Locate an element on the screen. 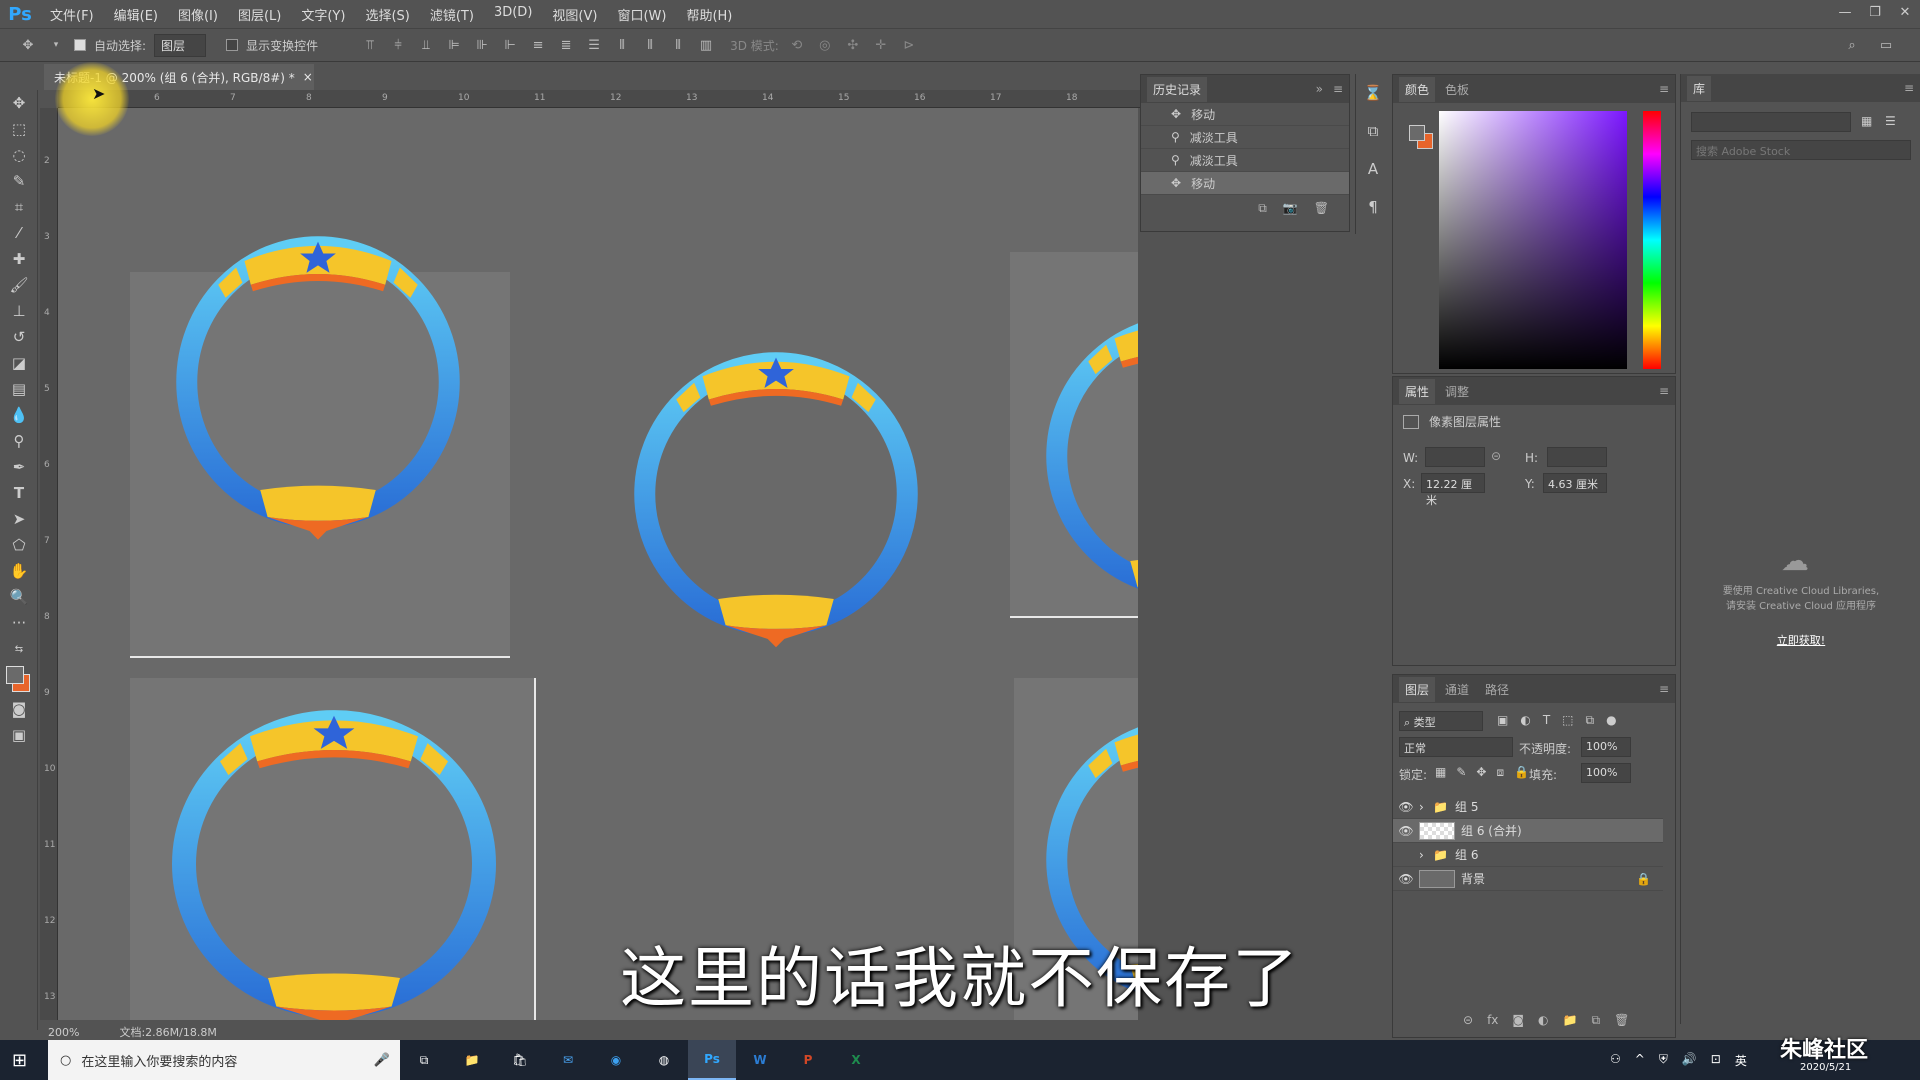  auto-select-dropdown: 图层 is located at coordinates (180, 45).